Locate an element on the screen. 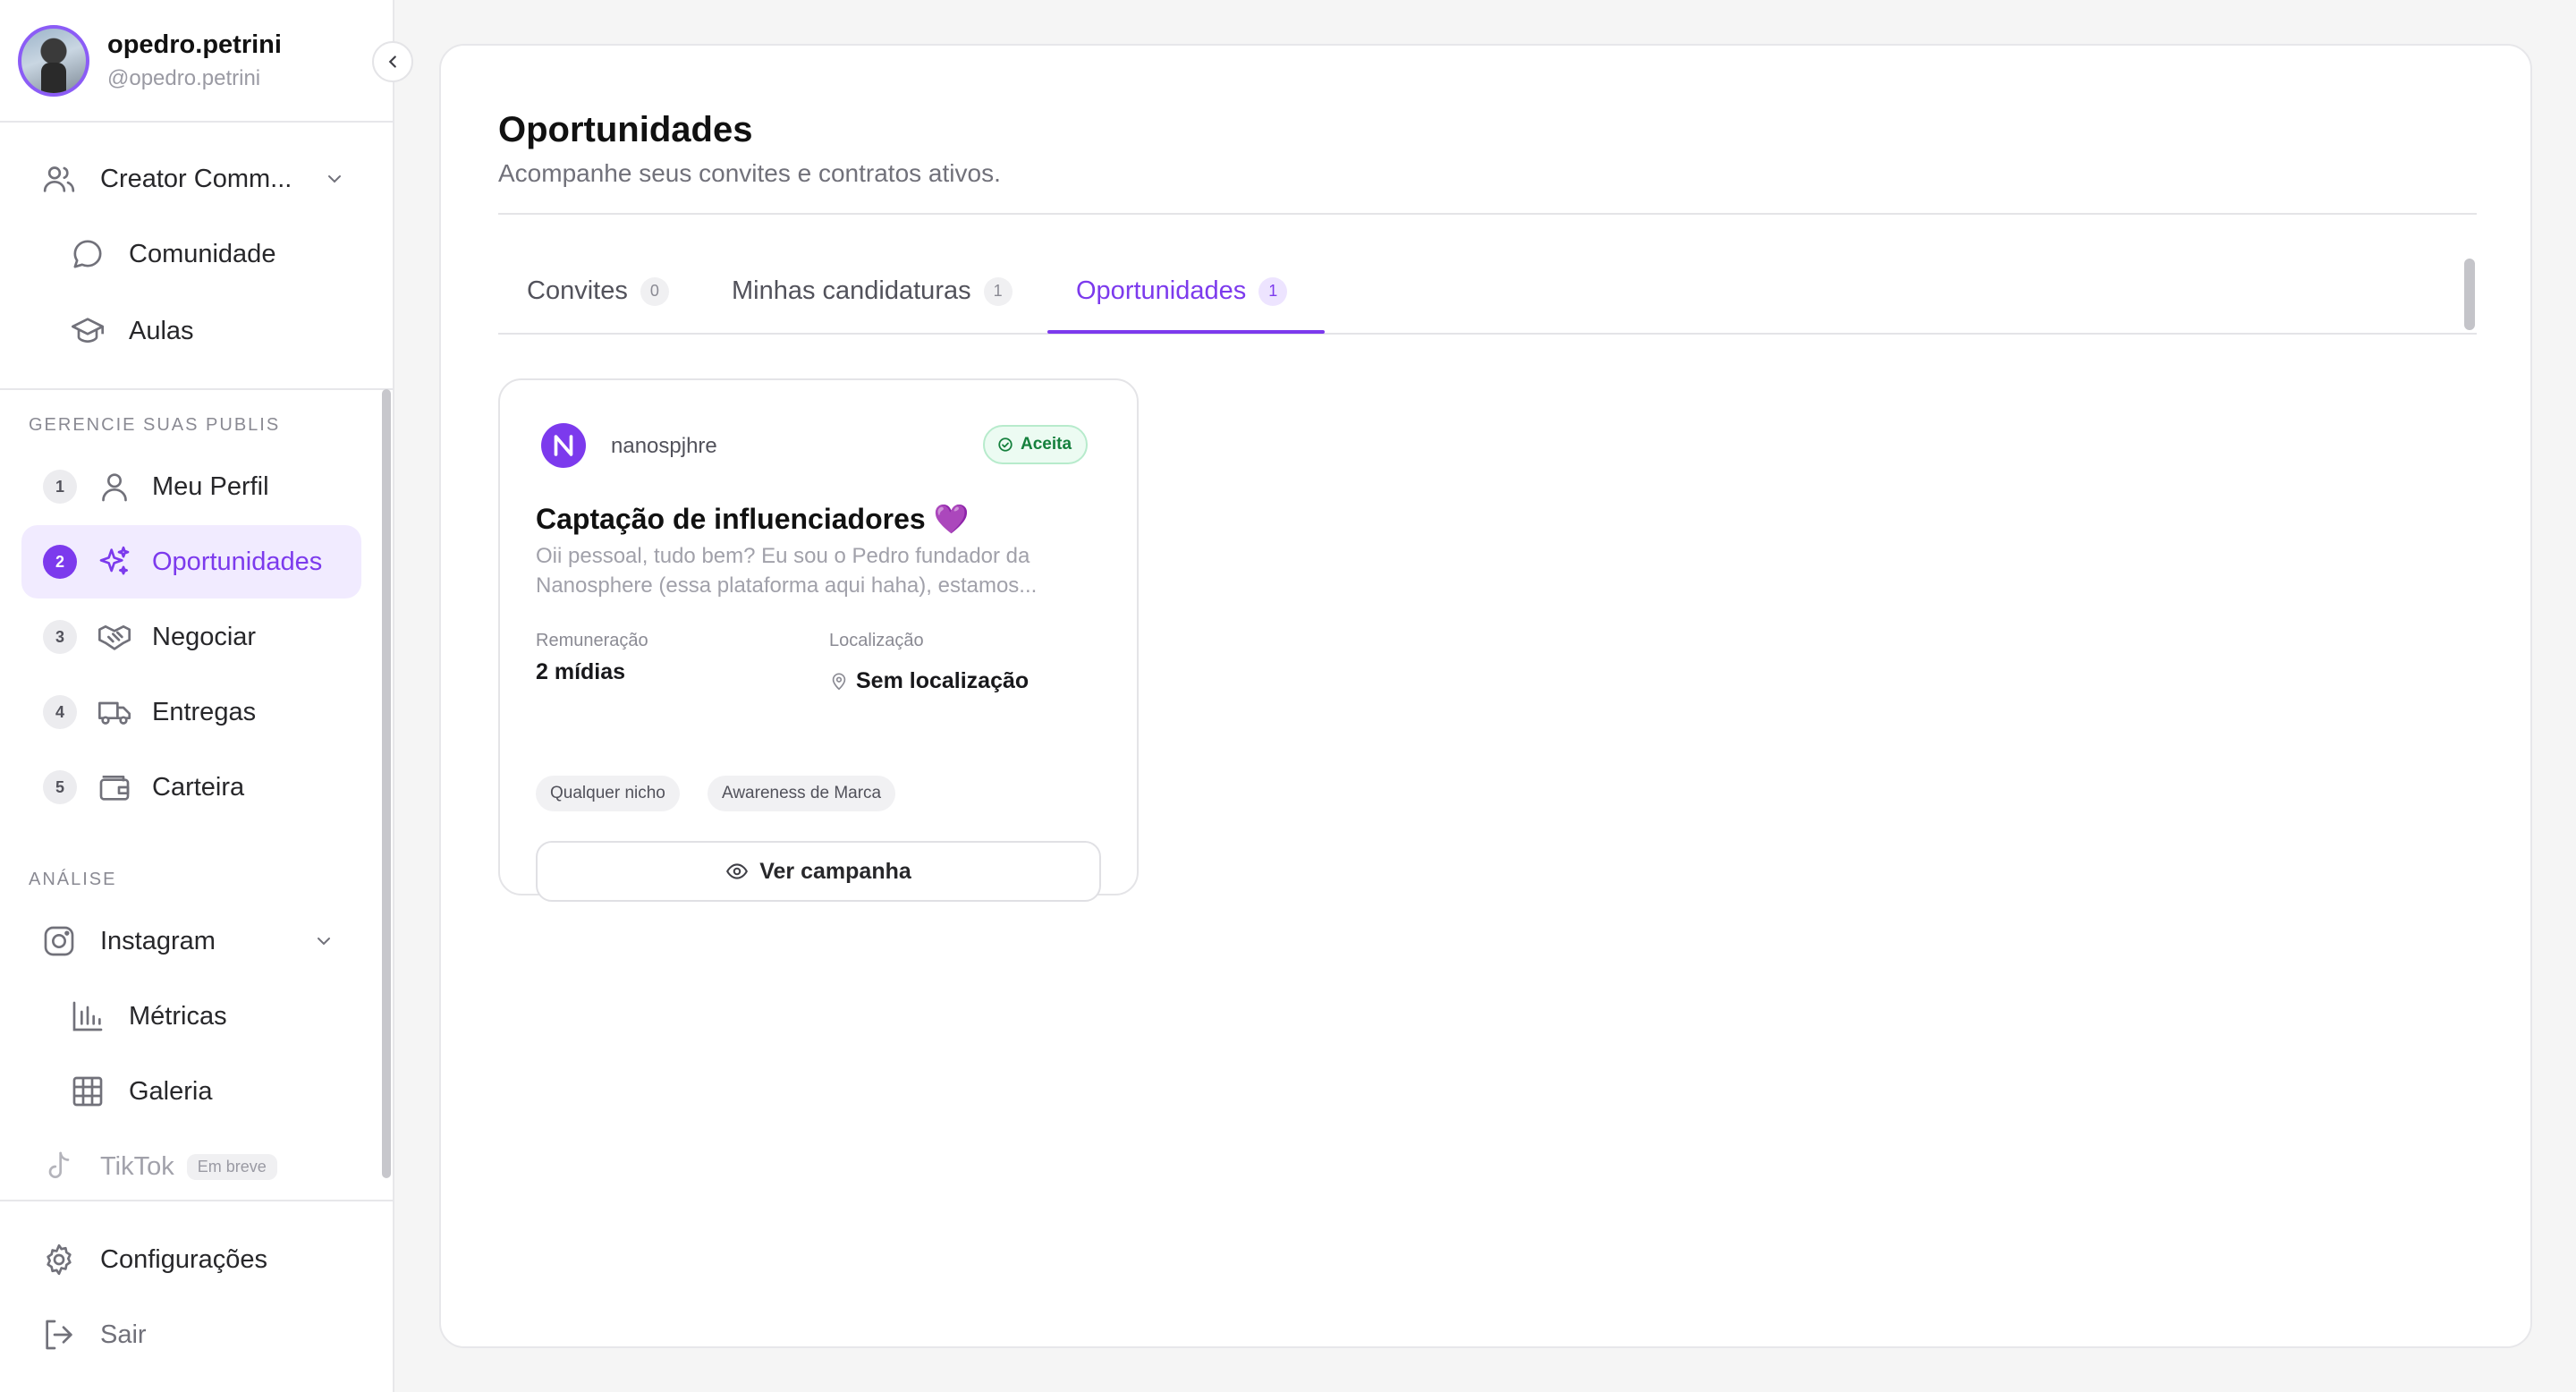 This screenshot has width=2576, height=1392. sidebar-item-aulas: Aulas is located at coordinates (132, 331).